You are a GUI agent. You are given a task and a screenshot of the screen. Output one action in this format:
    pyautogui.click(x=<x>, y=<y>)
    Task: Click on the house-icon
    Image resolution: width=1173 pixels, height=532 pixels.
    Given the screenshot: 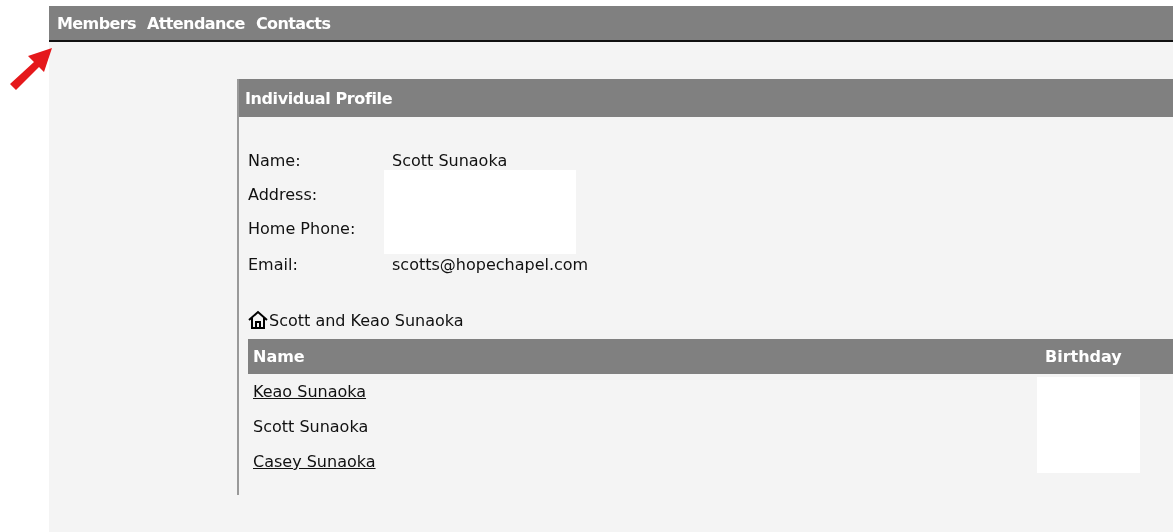 What is the action you would take?
    pyautogui.click(x=258, y=320)
    